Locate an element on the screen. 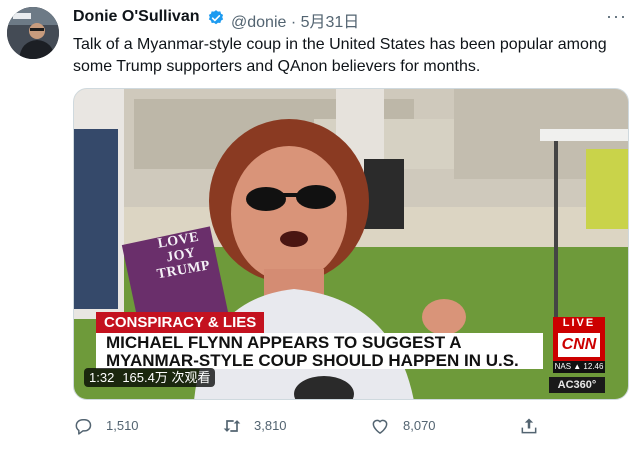 This screenshot has width=640, height=449. tweet-header: Donie O'Sullivan @donie · 5月31日 ··· is located at coordinates (353, 19).